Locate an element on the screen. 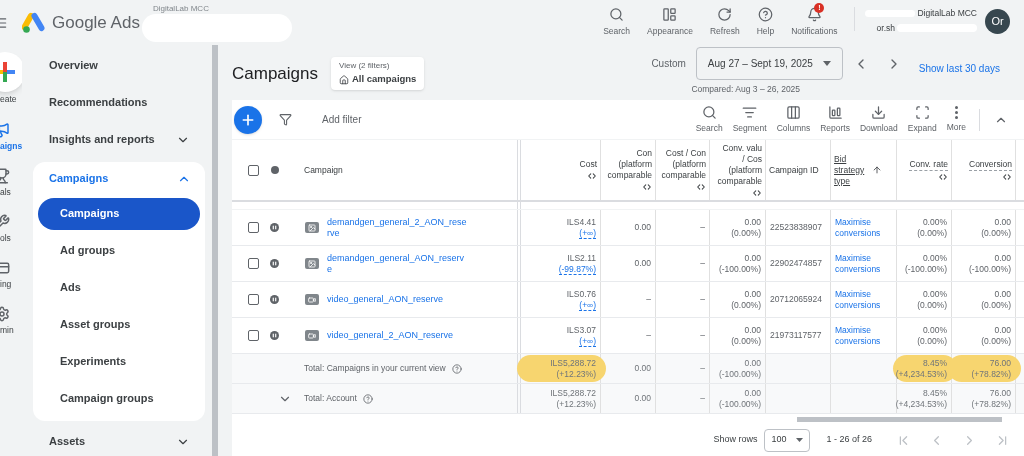 This screenshot has height=456, width=1024. date-preset: Custom is located at coordinates (668, 64).